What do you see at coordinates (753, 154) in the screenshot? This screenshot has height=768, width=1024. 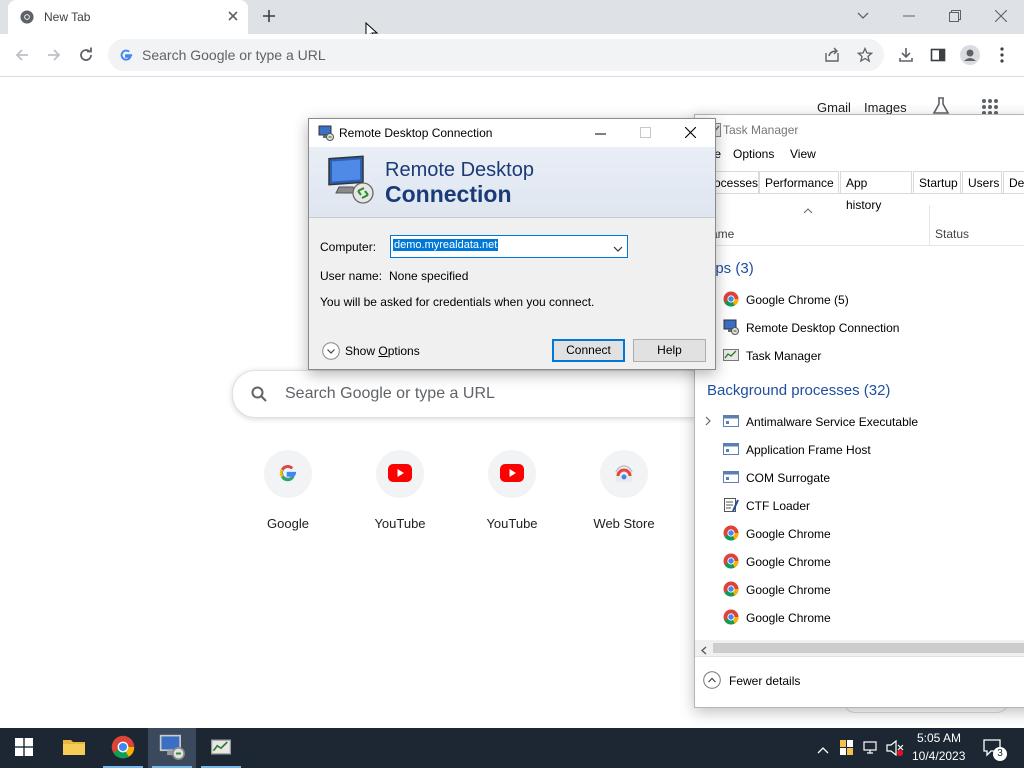 I see `menu-options: Options` at bounding box center [753, 154].